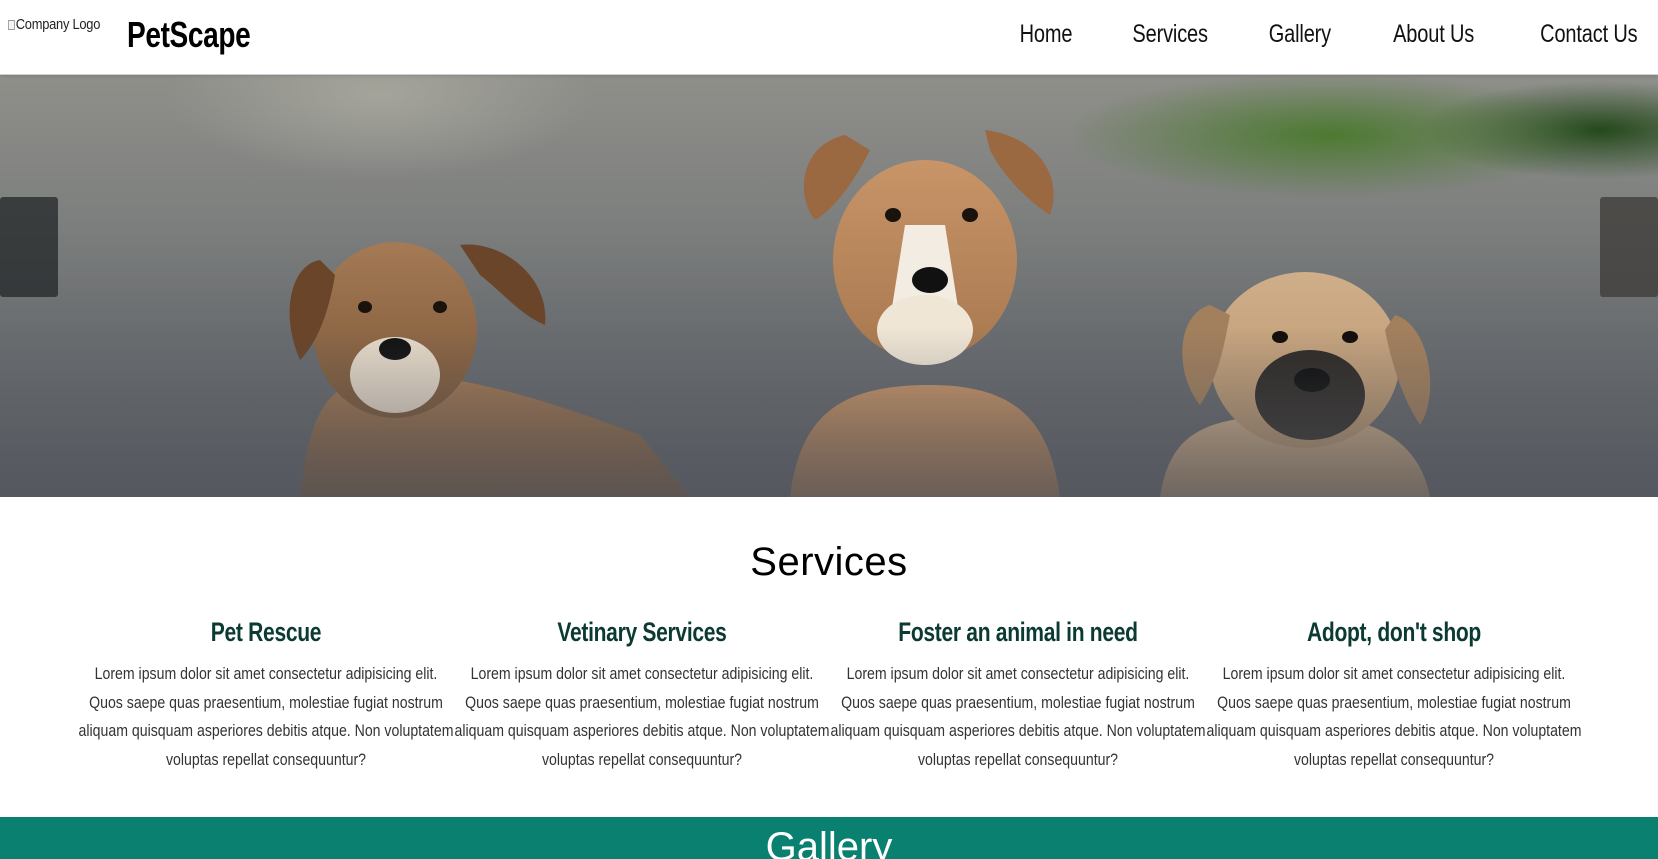 Image resolution: width=1658 pixels, height=859 pixels. Describe the element at coordinates (29, 247) in the screenshot. I see `carousel-prev-button` at that location.